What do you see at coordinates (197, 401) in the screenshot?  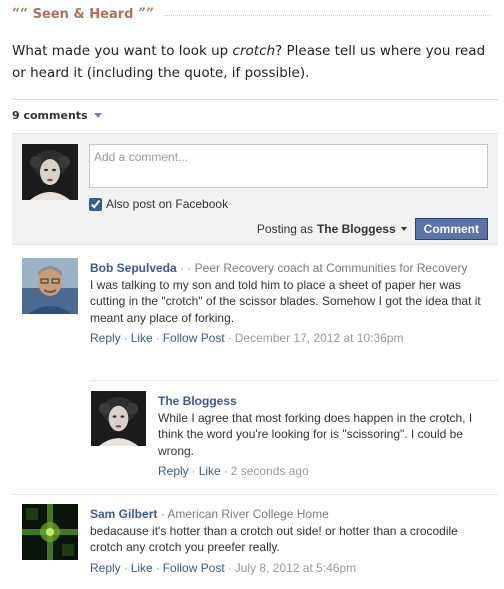 I see `comment-author: The Bloggess` at bounding box center [197, 401].